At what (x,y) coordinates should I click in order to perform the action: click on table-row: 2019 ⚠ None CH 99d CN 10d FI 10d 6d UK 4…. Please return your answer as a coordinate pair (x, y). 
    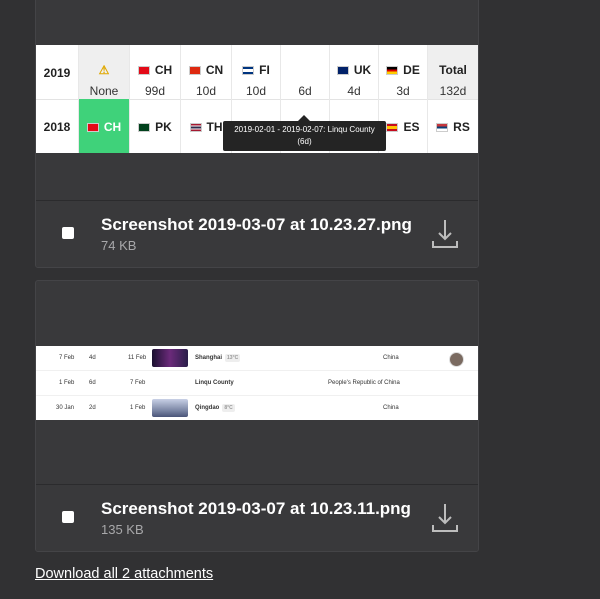
    Looking at the image, I should click on (257, 72).